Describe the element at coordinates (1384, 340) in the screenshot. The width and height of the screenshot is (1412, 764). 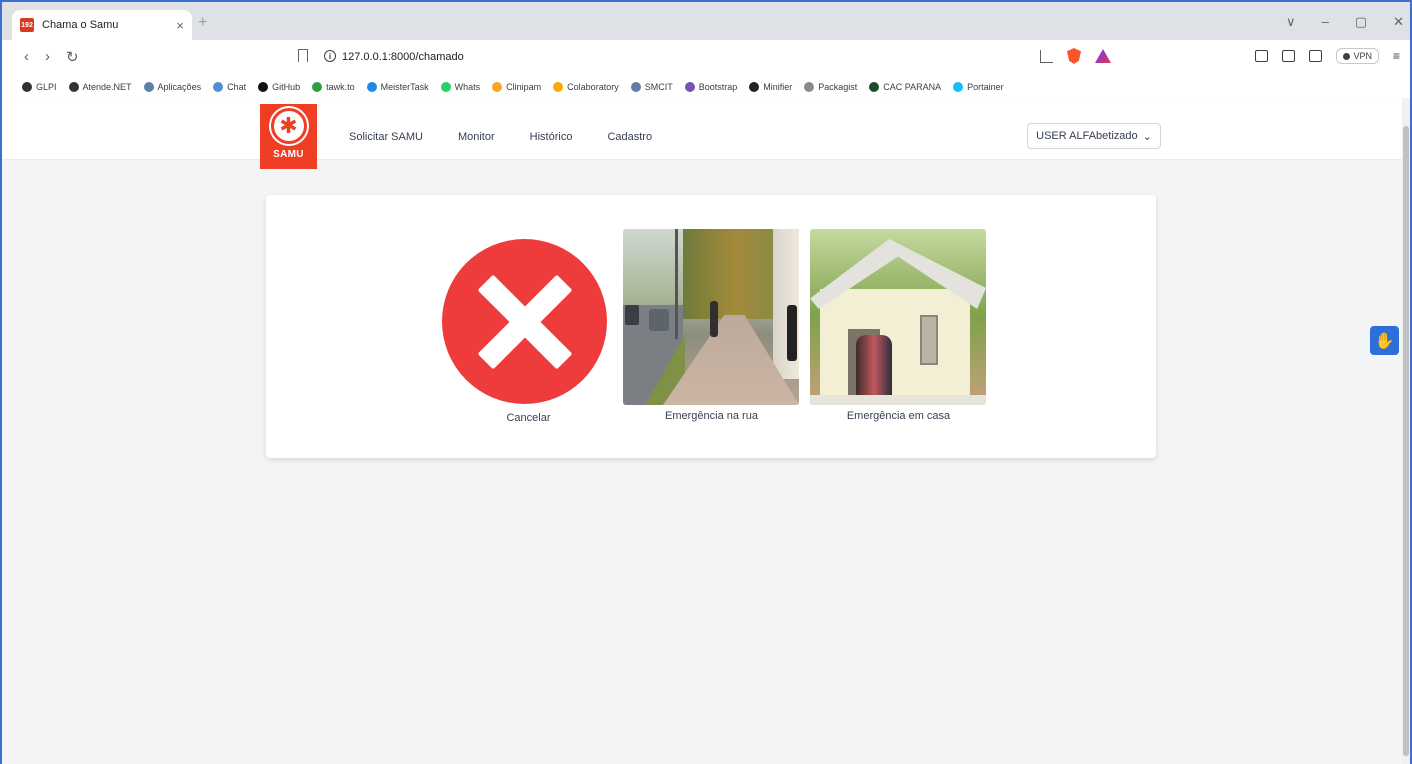
I see `accessibility-hand-icon: ✋` at that location.